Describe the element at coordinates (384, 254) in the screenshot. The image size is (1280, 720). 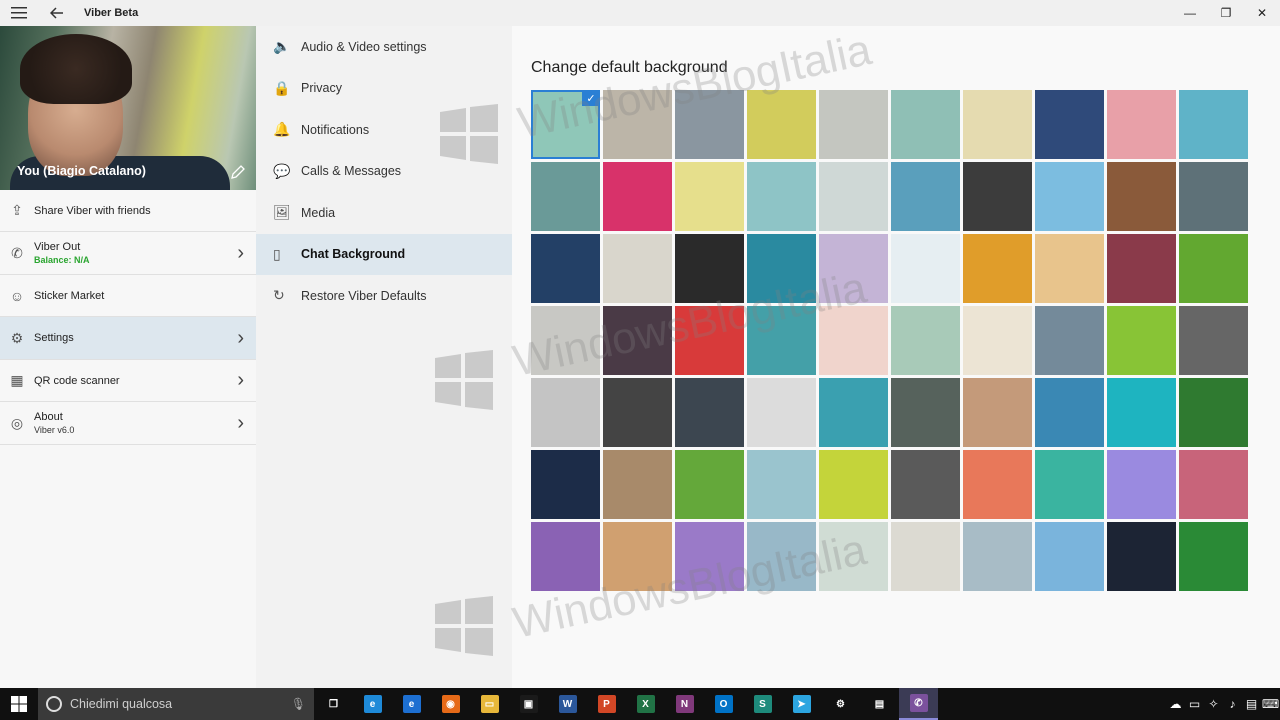
I see `settings-item: ▯ Chat Background` at that location.